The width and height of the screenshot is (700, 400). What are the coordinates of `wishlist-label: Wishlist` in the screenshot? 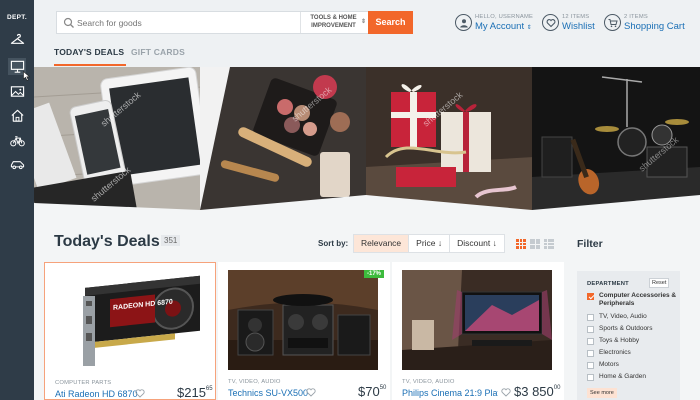 It's located at (578, 26).